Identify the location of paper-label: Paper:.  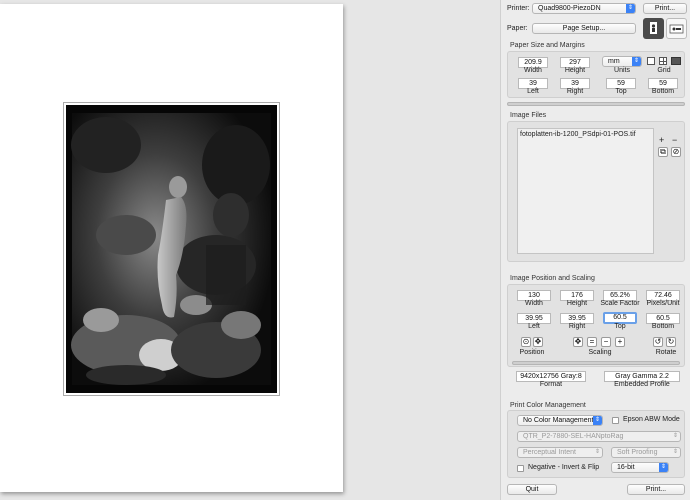
(517, 28).